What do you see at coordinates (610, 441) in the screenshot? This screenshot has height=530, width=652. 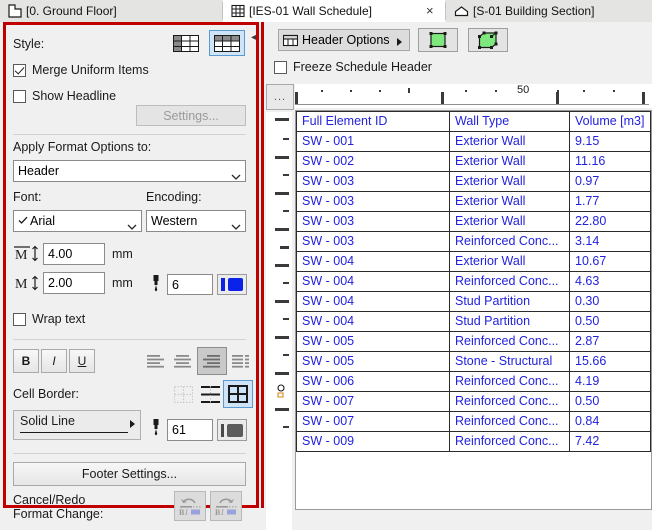 I see `table-cell: 7.42` at bounding box center [610, 441].